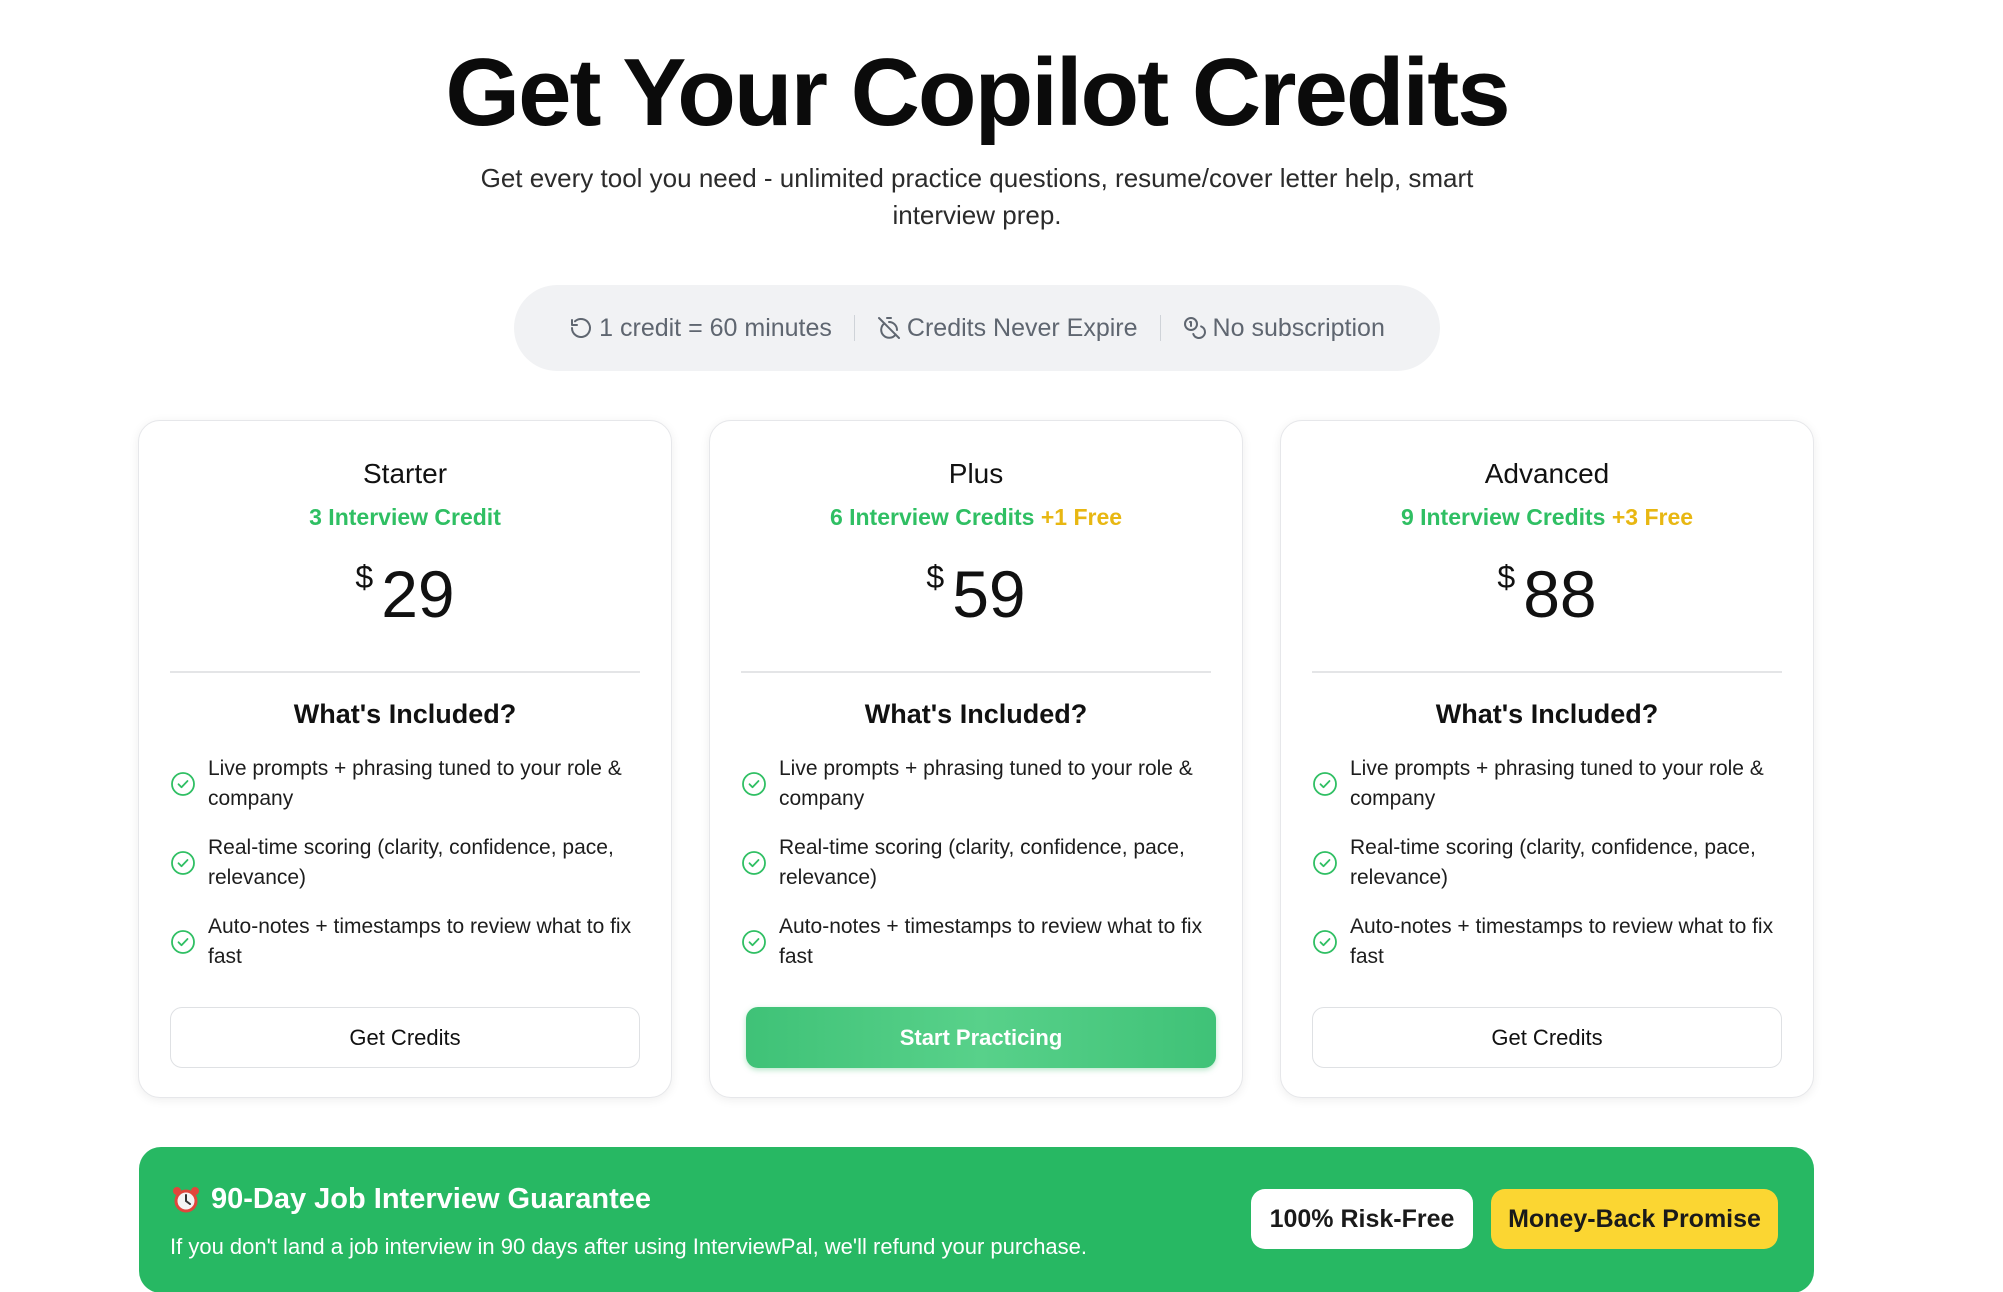  I want to click on highlight-never-expire: Credits Never Expire, so click(1007, 328).